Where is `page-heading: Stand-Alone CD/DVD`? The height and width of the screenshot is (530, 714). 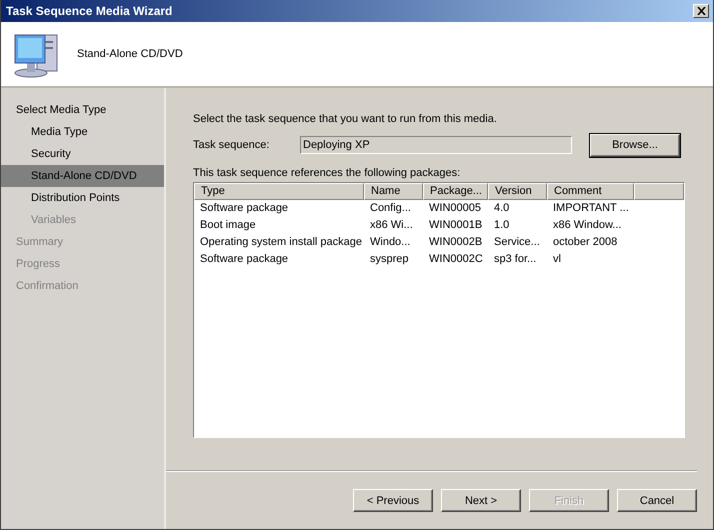 page-heading: Stand-Alone CD/DVD is located at coordinates (130, 54).